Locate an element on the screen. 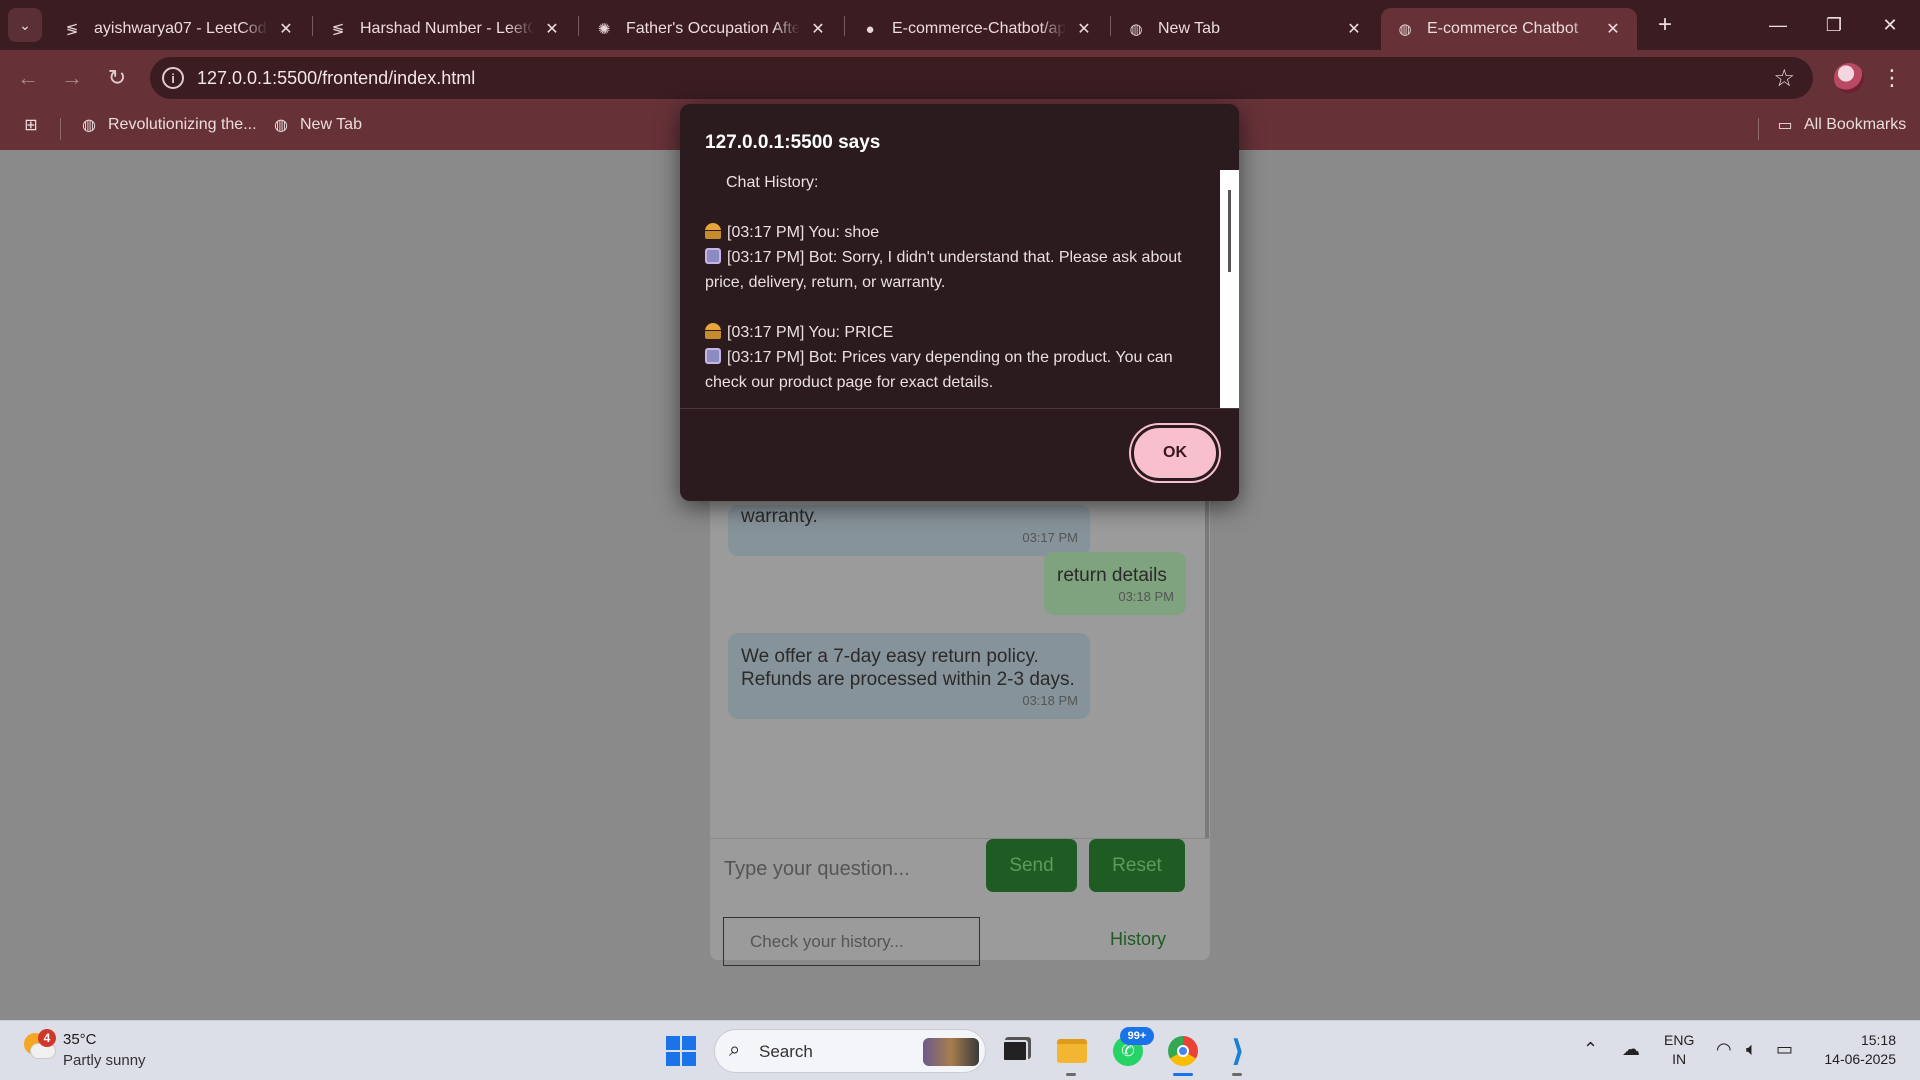 Image resolution: width=1920 pixels, height=1080 pixels. tab-harshad-number: ≶ Harshad Number - LeetCod ✕ is located at coordinates (445, 29).